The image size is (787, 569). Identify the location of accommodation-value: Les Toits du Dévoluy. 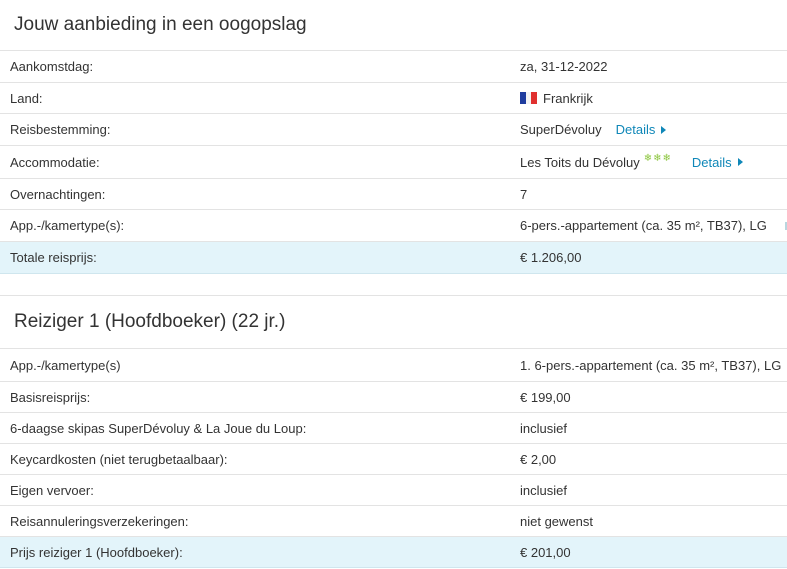
(580, 162).